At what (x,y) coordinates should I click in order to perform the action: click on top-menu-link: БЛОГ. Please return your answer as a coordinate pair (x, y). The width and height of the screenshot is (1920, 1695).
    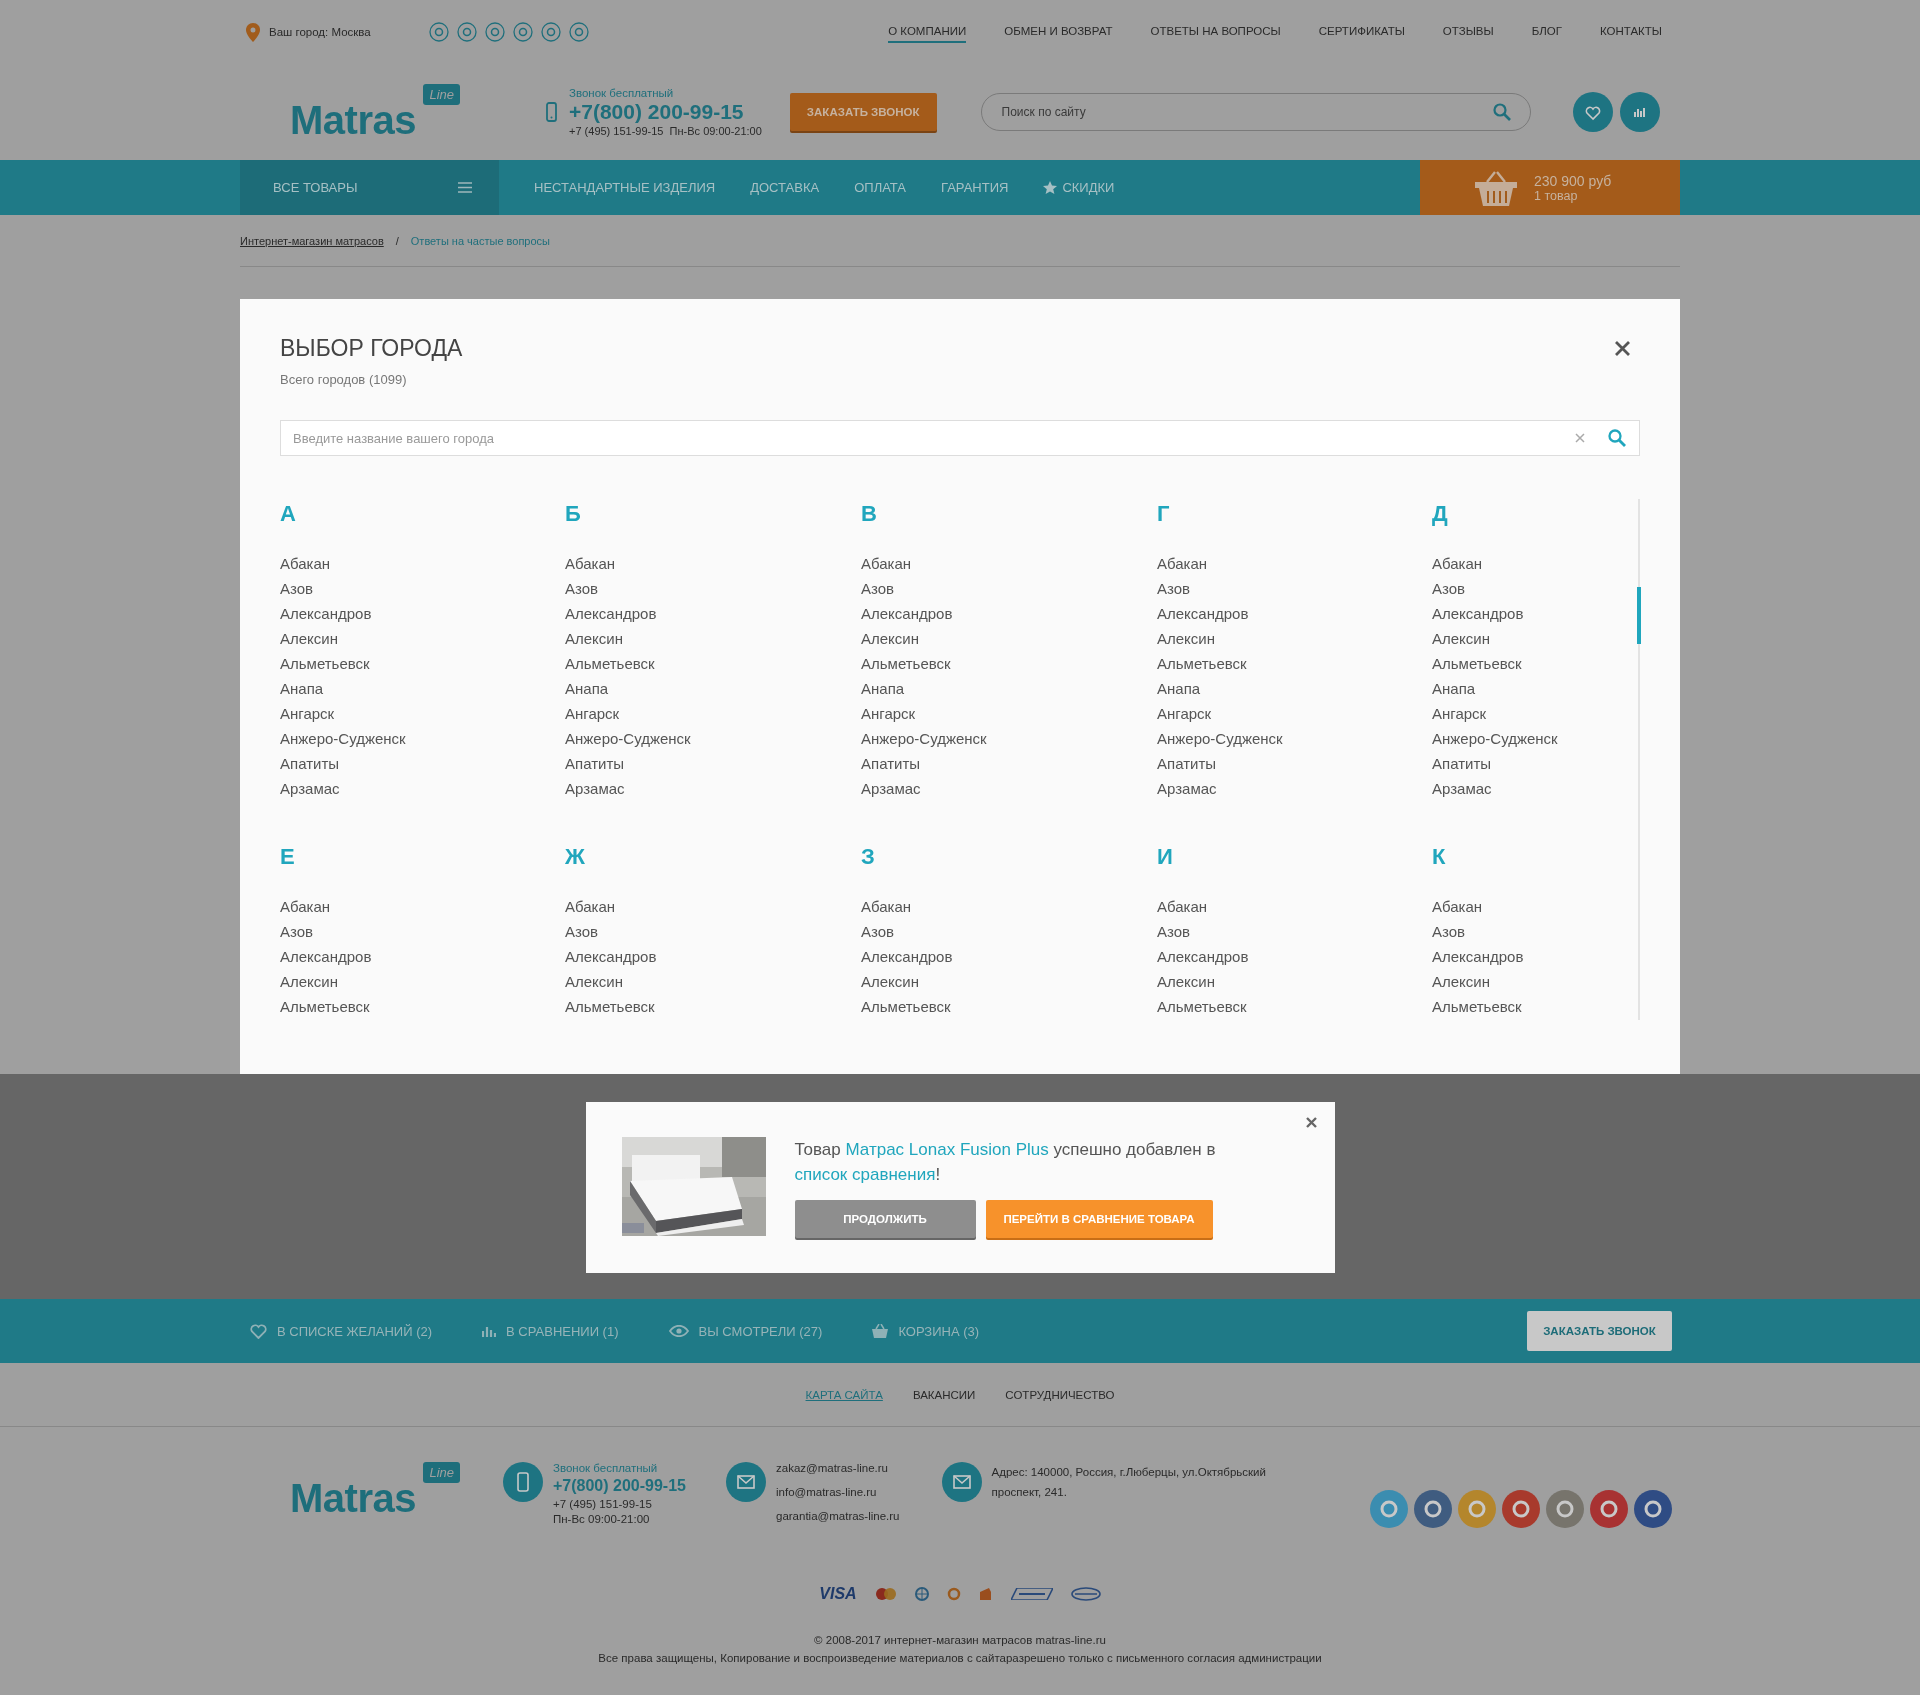
    Looking at the image, I should click on (1546, 32).